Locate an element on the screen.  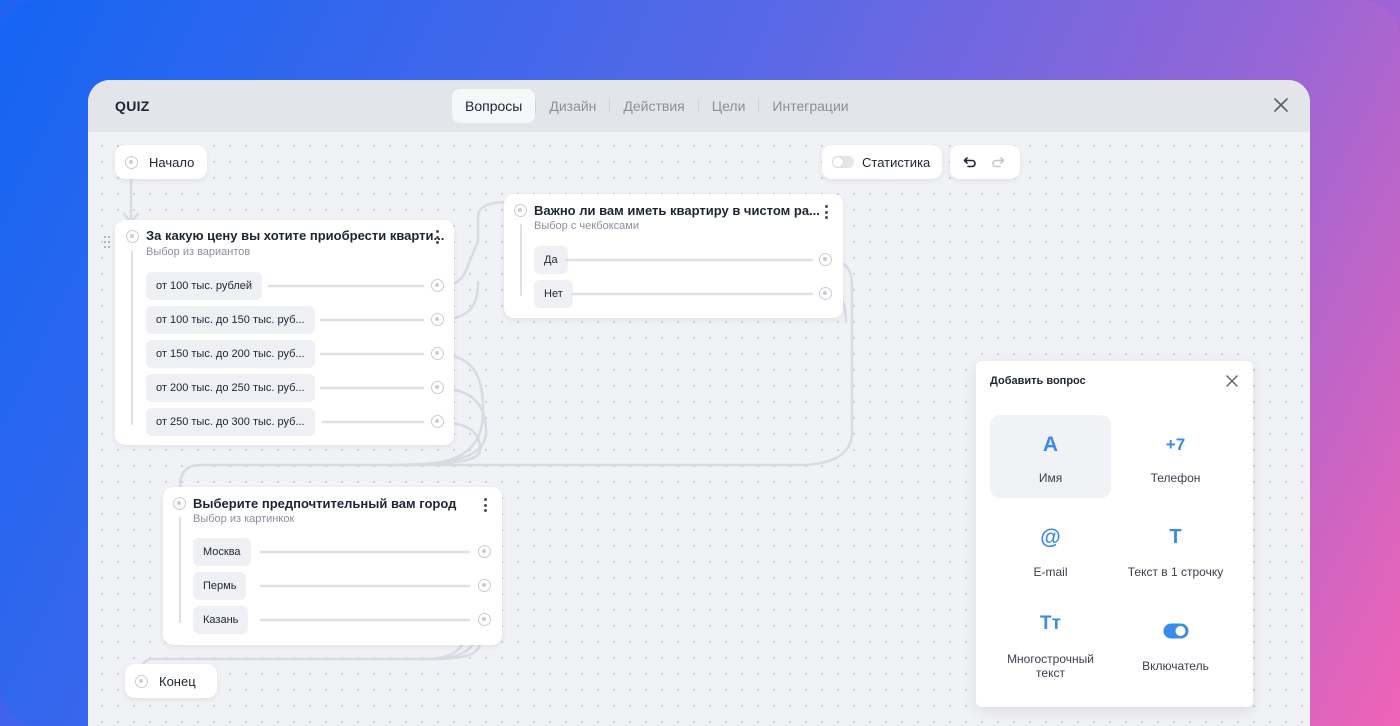
start-label: Начало is located at coordinates (172, 162).